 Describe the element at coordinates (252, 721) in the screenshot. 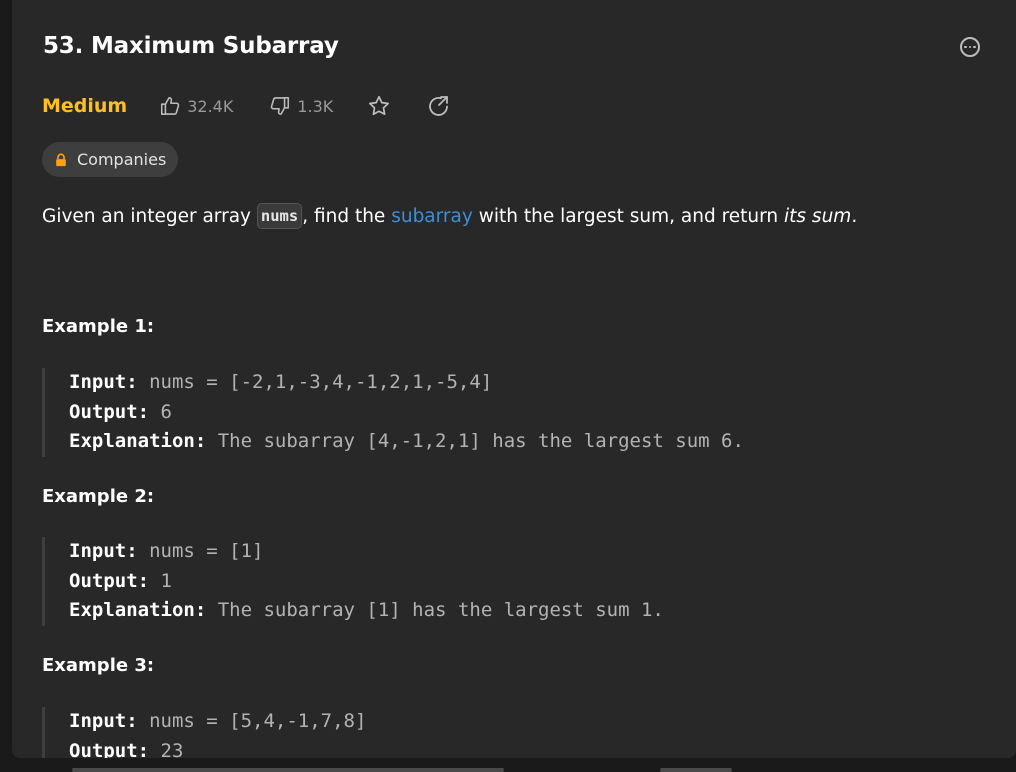

I see `input-value: nums = [5,4,-1,7,8]` at that location.